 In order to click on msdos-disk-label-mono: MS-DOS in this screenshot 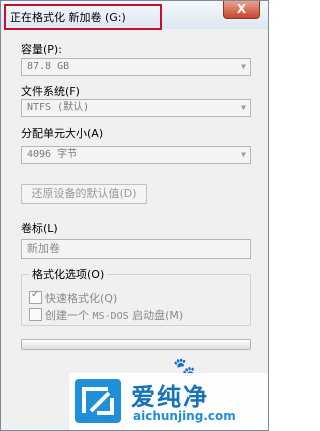, I will do `click(110, 316)`.